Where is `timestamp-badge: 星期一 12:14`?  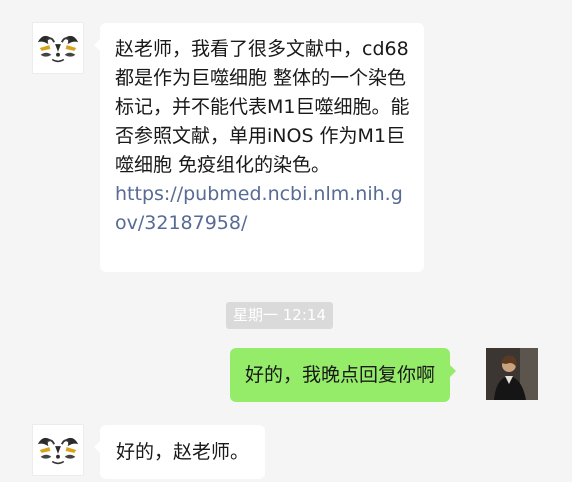 timestamp-badge: 星期一 12:14 is located at coordinates (279, 315).